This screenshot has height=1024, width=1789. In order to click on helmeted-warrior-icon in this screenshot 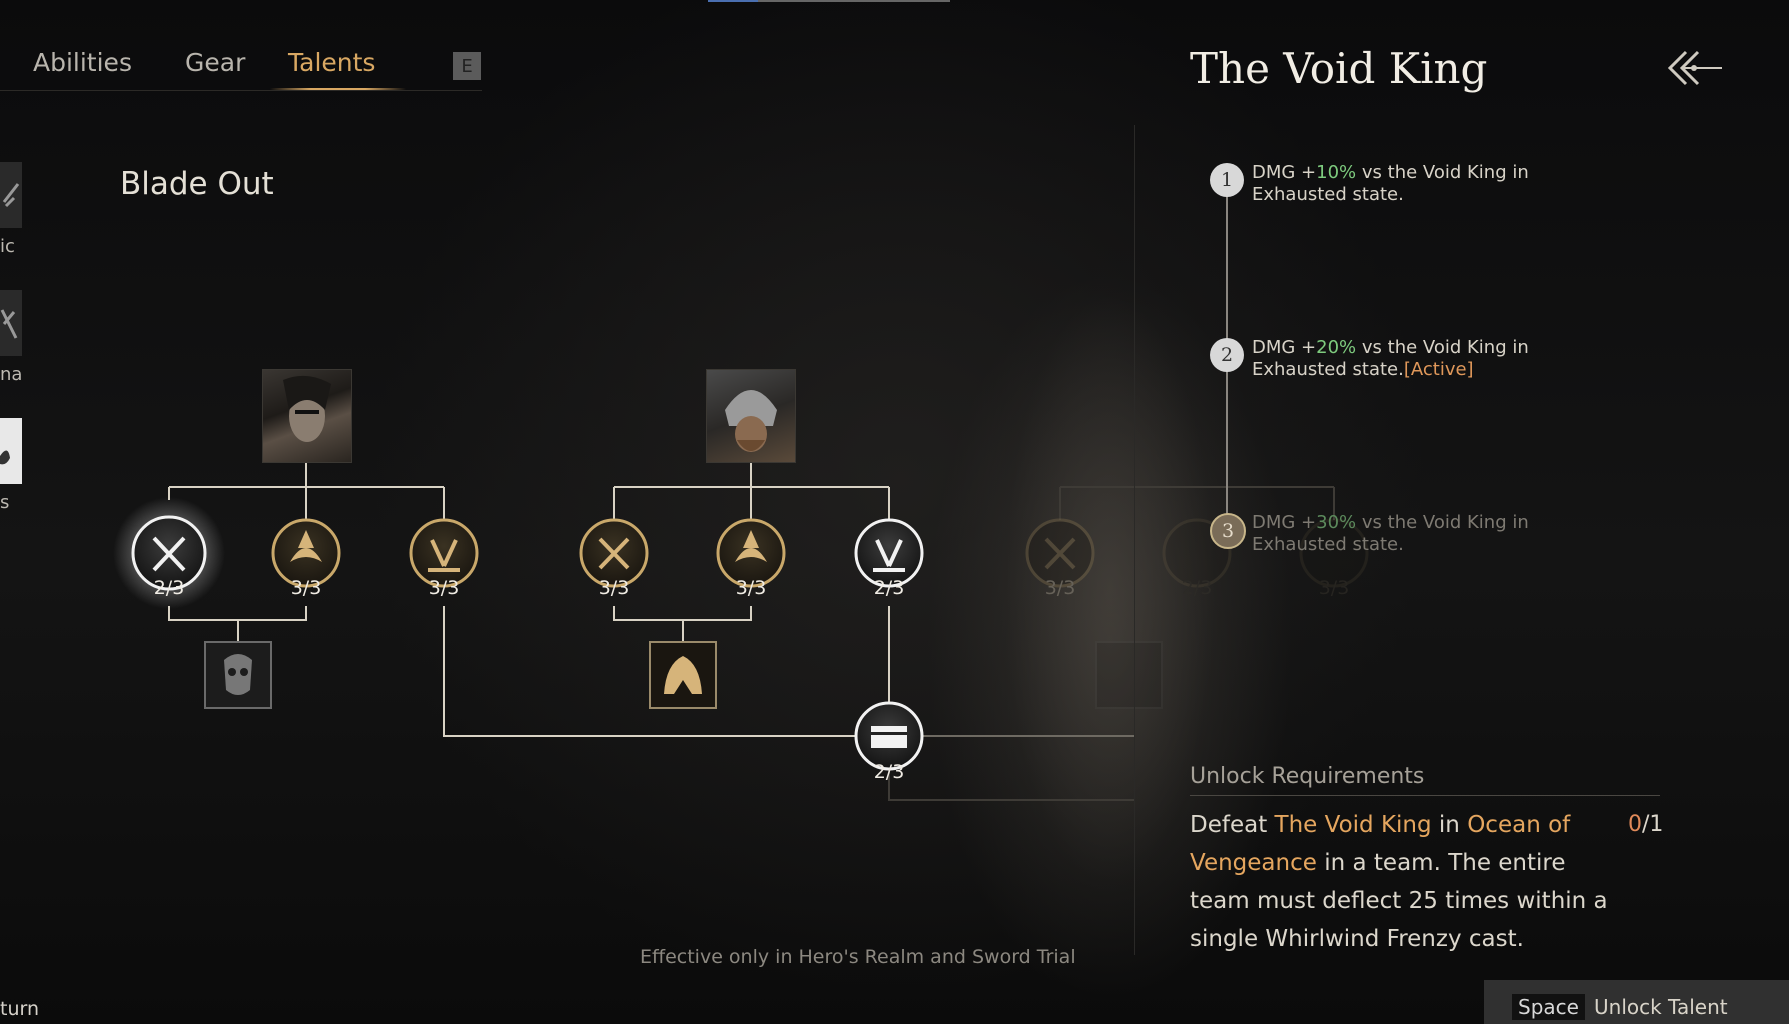, I will do `click(751, 421)`.